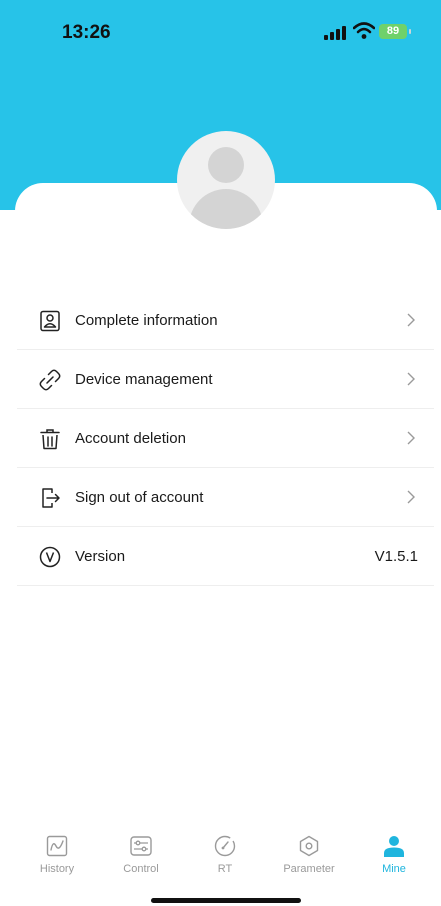 This screenshot has width=441, height=906. I want to click on menu-item-complete-information: Complete information, so click(225, 320).